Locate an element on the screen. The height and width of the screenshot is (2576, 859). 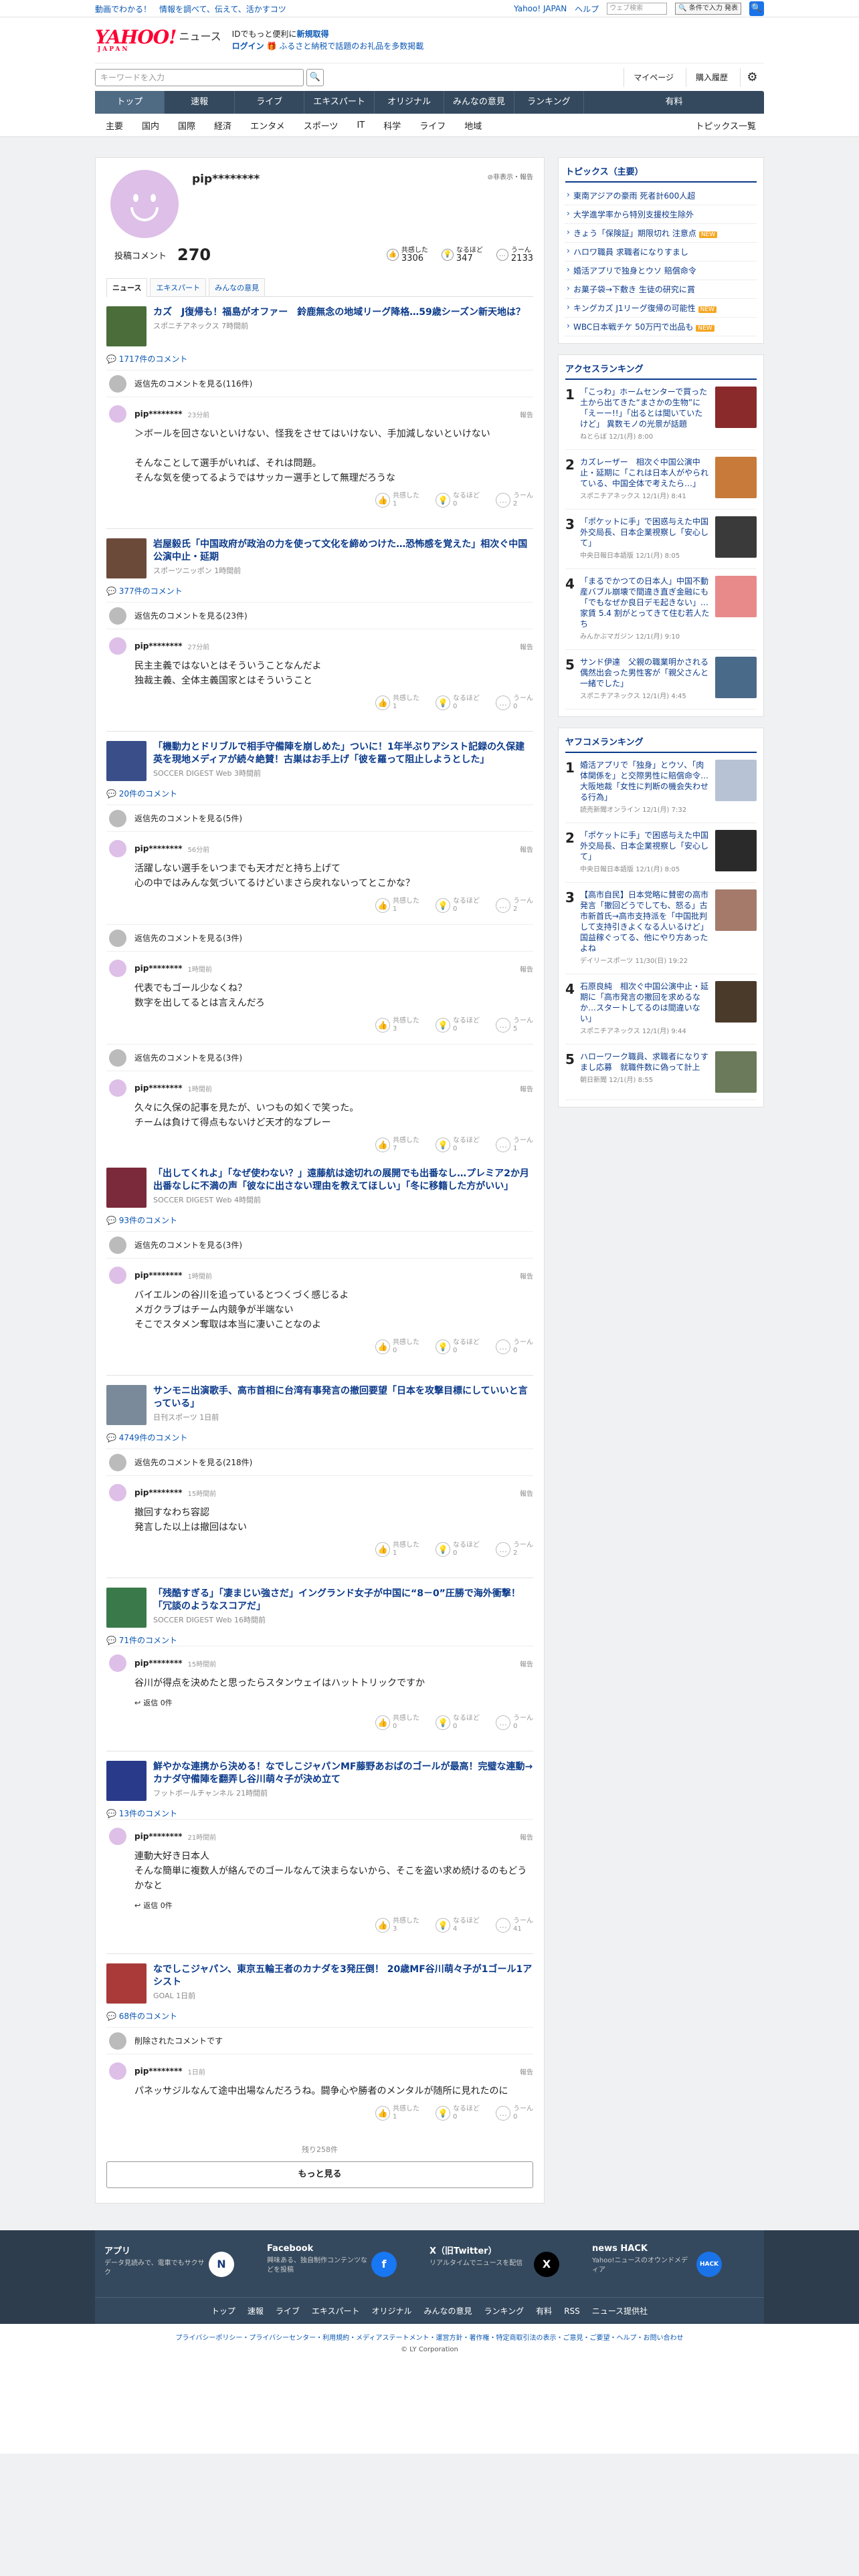
topic-link: きょう「保険証」期限切れ 注意点NEW is located at coordinates (661, 234).